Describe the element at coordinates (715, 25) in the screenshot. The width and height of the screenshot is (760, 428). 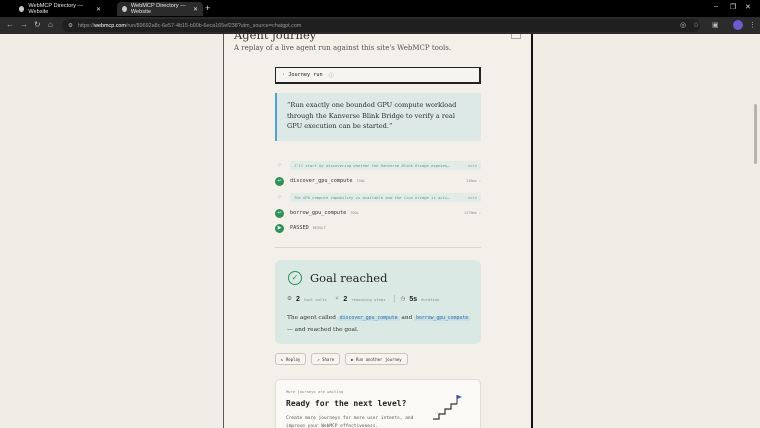
I see `extensions-icon: ▣` at that location.